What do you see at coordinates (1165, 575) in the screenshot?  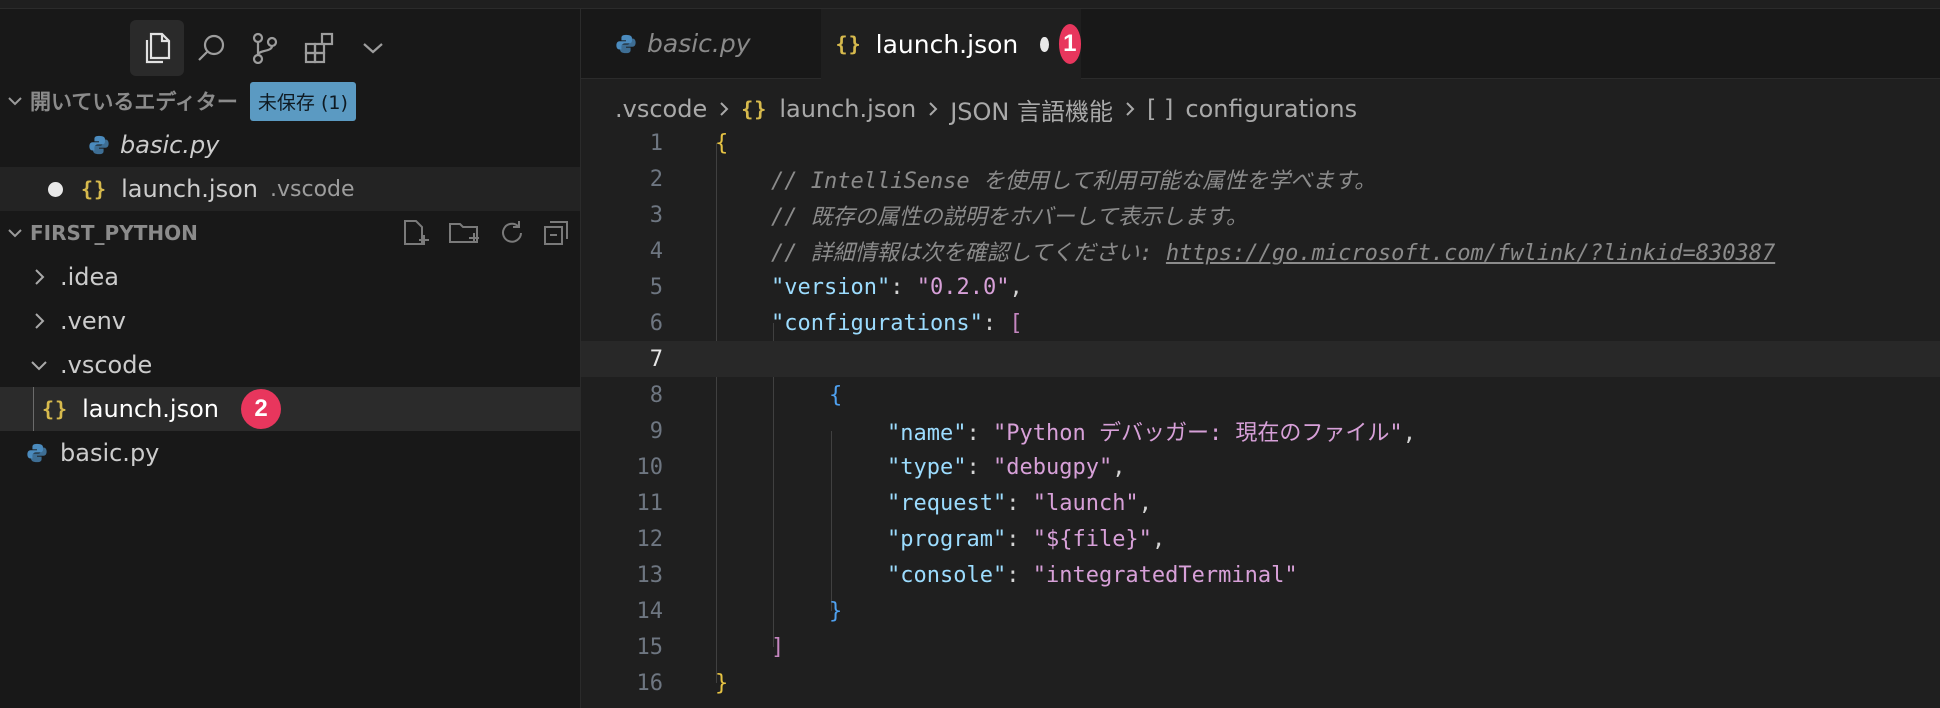 I see `json-value: "integratedTerminal"` at bounding box center [1165, 575].